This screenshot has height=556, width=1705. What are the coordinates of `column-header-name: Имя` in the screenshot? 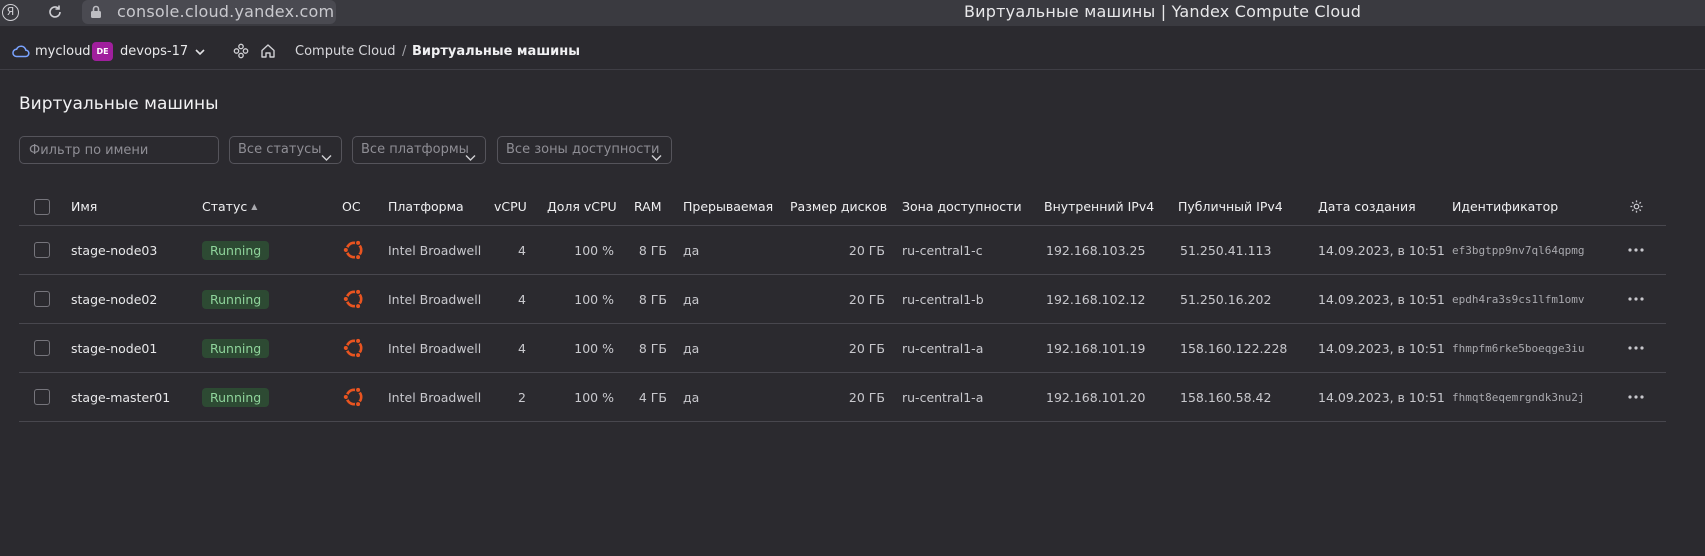 It's located at (84, 206).